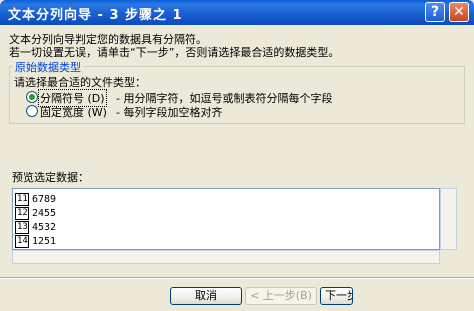 Image resolution: width=474 pixels, height=311 pixels. What do you see at coordinates (44, 213) in the screenshot?
I see `row-value: 2455` at bounding box center [44, 213].